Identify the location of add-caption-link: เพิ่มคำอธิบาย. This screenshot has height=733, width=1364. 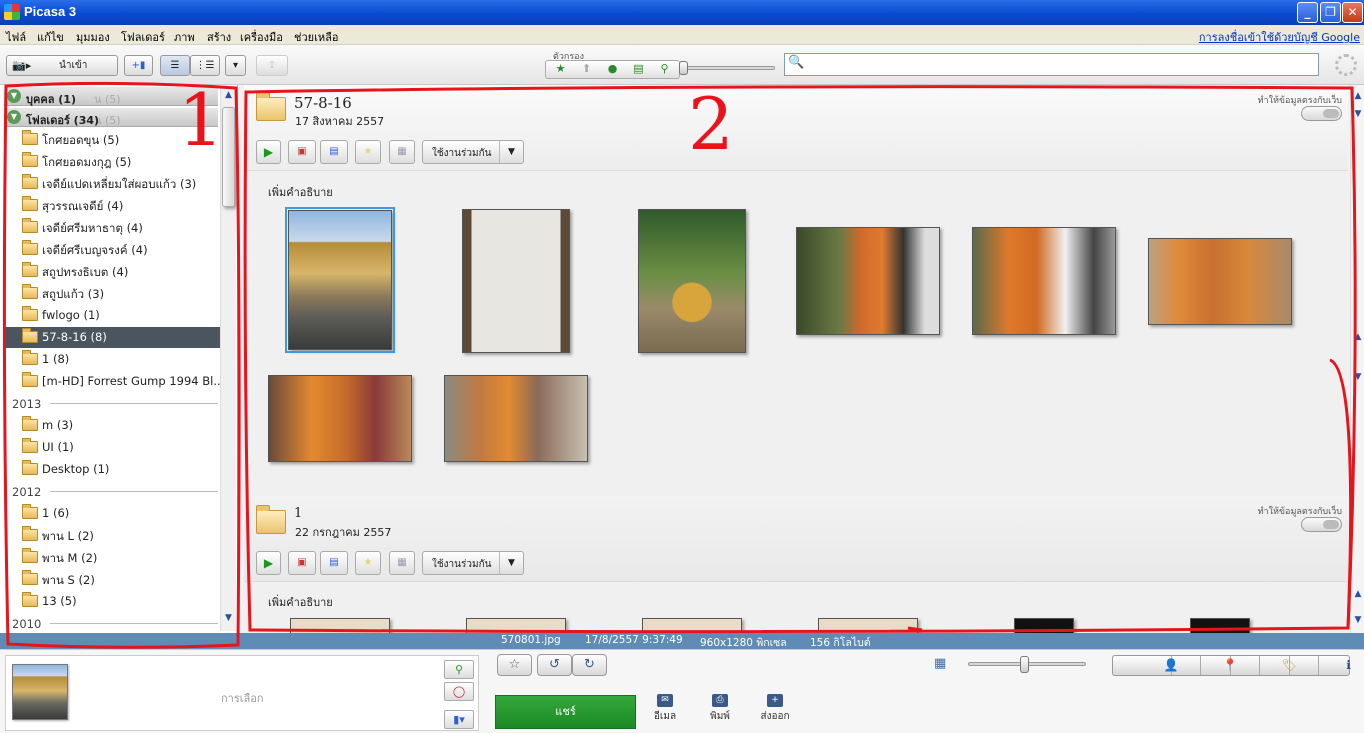
(300, 602).